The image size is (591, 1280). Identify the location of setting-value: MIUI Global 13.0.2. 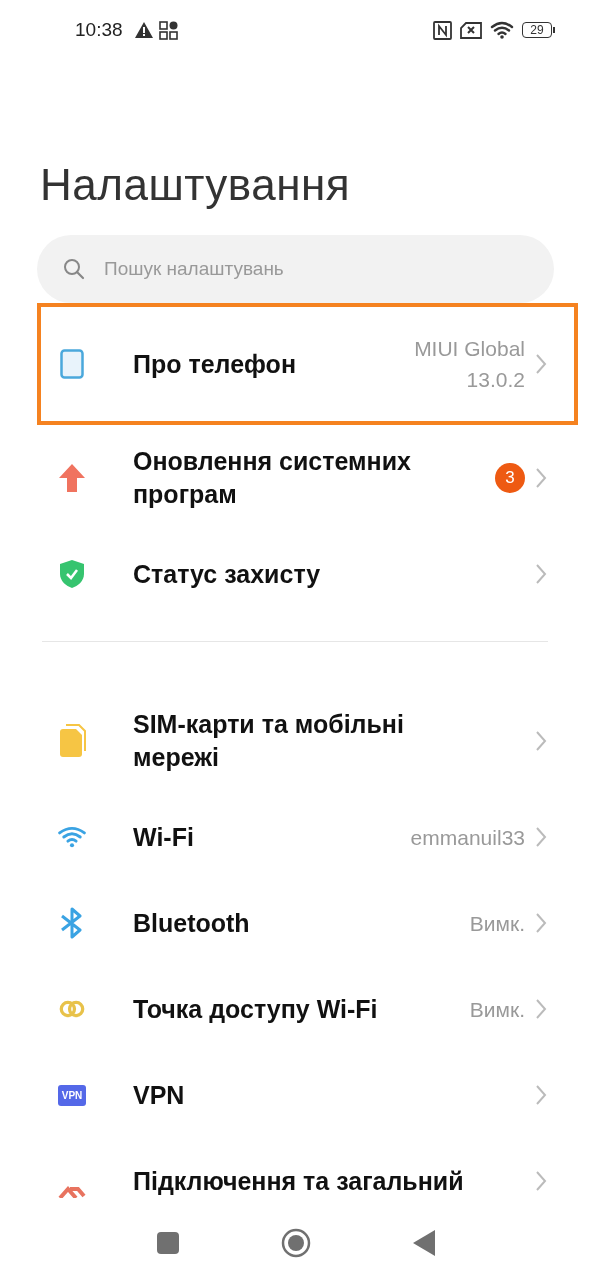
(469, 364).